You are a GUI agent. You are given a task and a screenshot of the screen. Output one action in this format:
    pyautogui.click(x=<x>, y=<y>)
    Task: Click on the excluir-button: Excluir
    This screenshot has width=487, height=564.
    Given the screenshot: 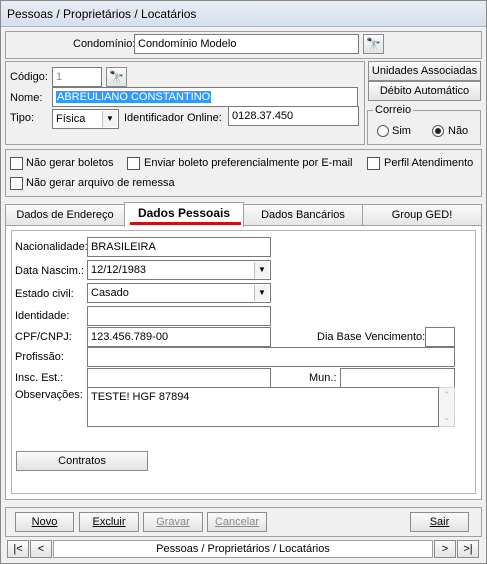 What is the action you would take?
    pyautogui.click(x=109, y=522)
    